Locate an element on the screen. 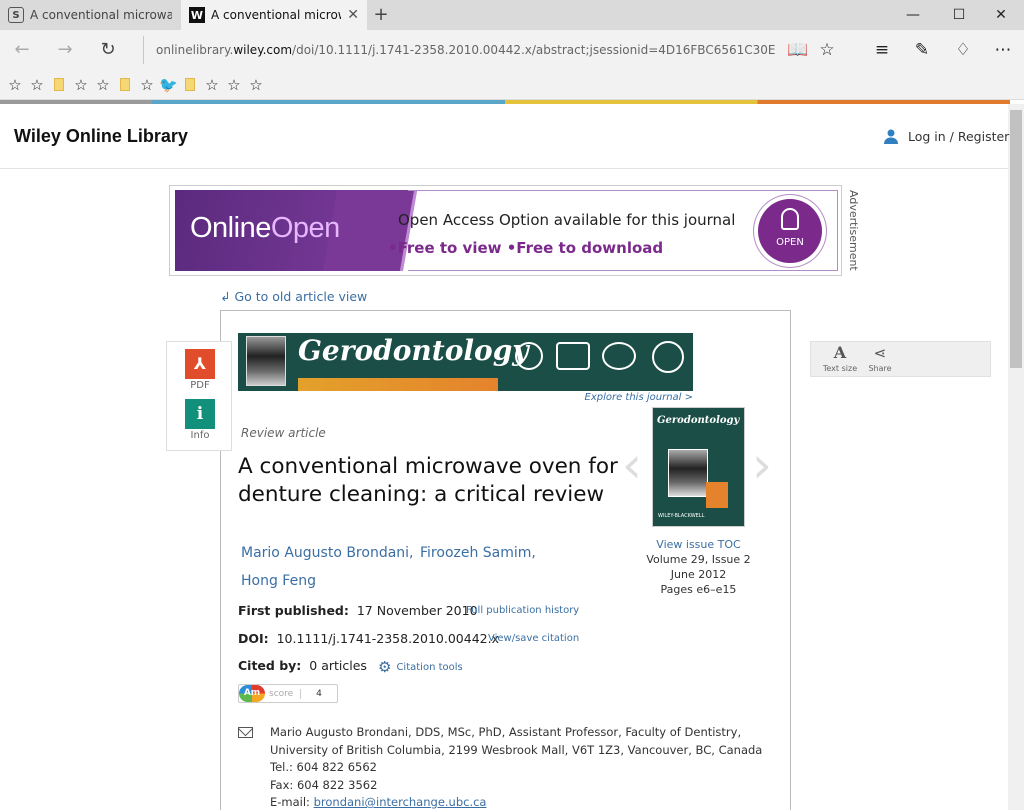 Image resolution: width=1024 pixels, height=812 pixels. share-label: Share is located at coordinates (880, 368).